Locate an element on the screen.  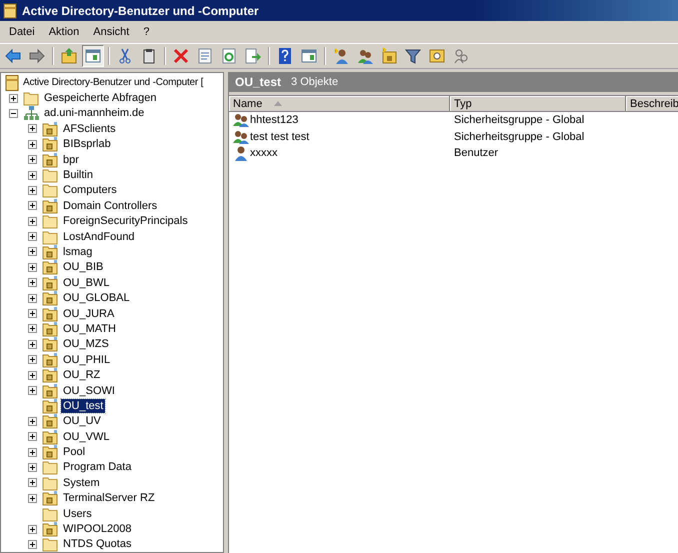
tree-item: OU_SOWI is located at coordinates (89, 391).